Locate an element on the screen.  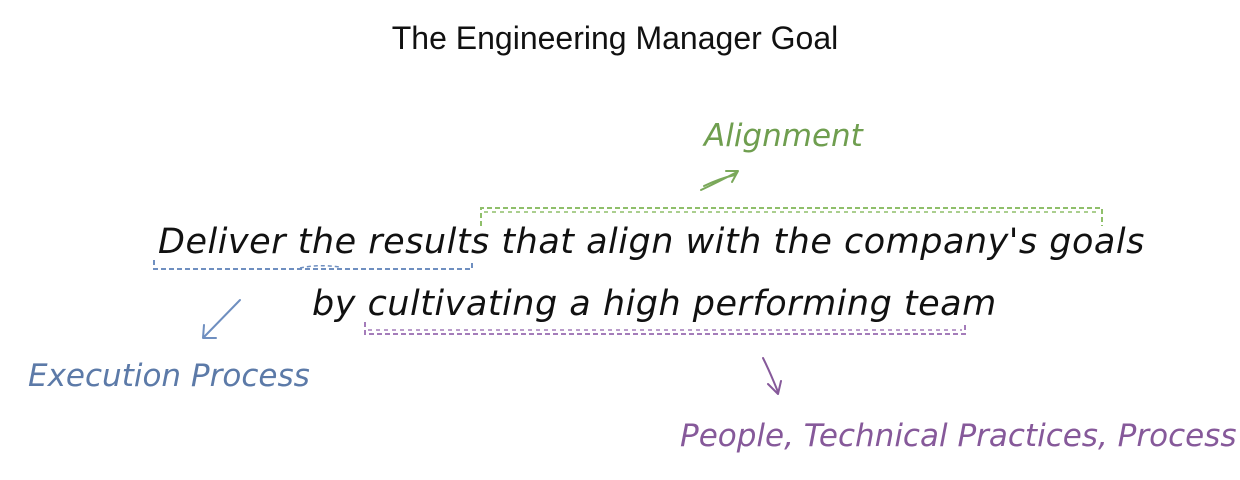
people-bracket is located at coordinates (665, 328).